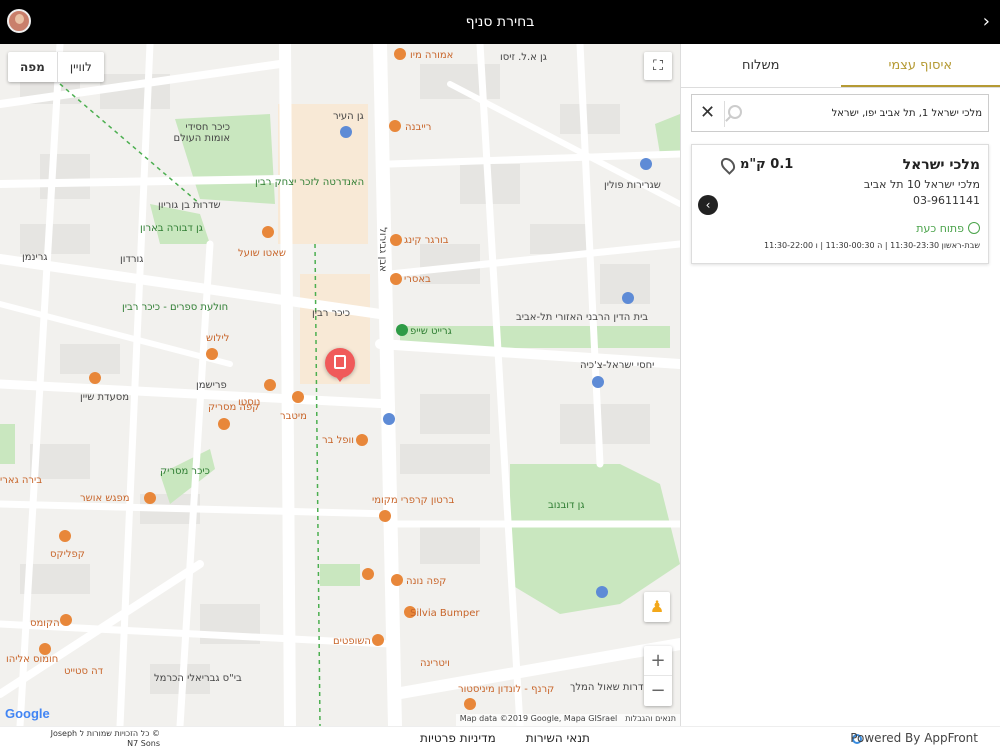 This screenshot has width=1000, height=750. I want to click on map-label: פרישמן, so click(211, 385).